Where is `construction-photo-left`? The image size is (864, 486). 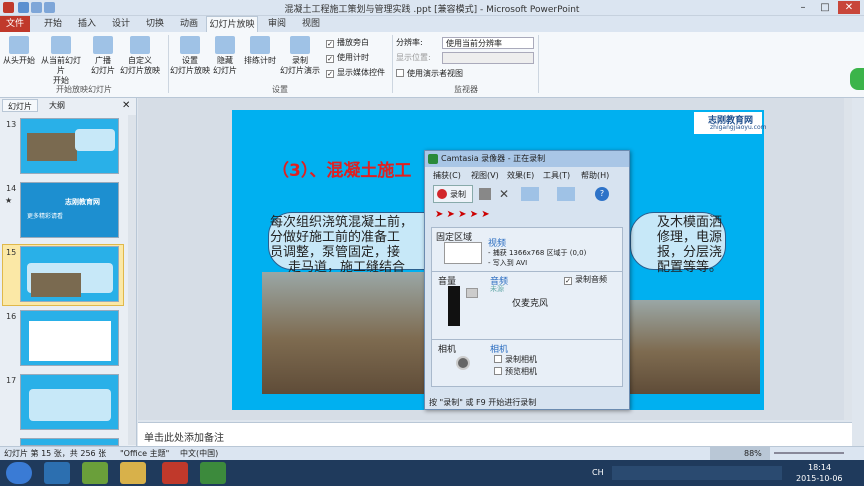
construction-photo-left is located at coordinates (344, 333).